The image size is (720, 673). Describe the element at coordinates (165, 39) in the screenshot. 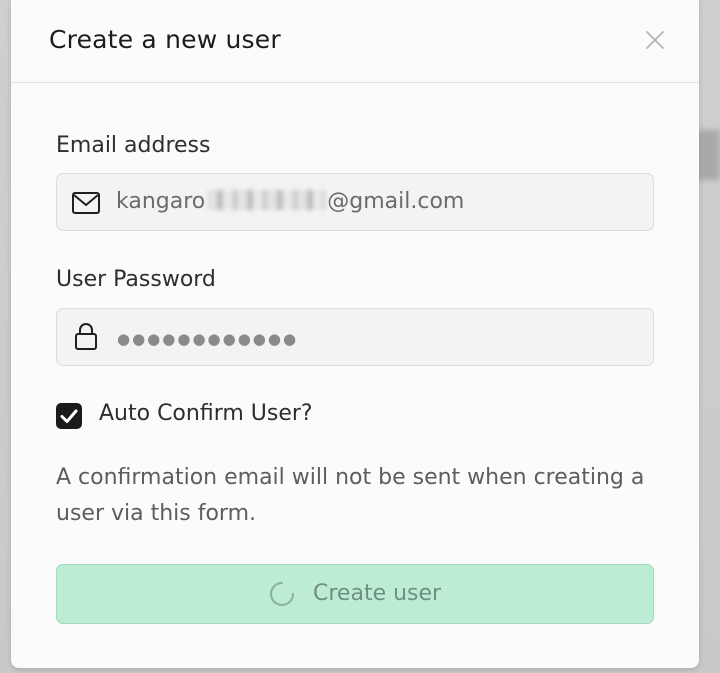

I see `modal-title: Create a new user` at that location.